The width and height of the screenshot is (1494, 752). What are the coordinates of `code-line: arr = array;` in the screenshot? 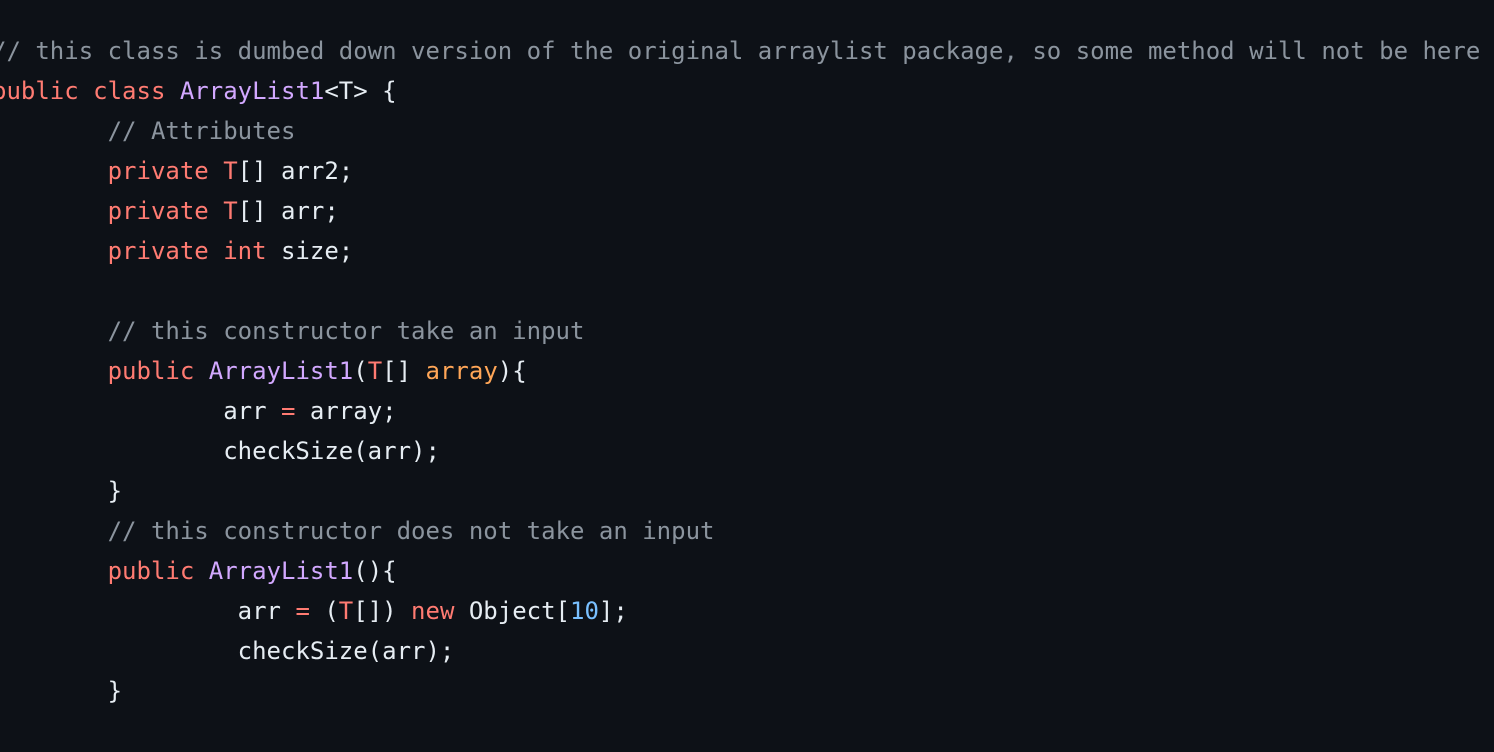 It's located at (740, 411).